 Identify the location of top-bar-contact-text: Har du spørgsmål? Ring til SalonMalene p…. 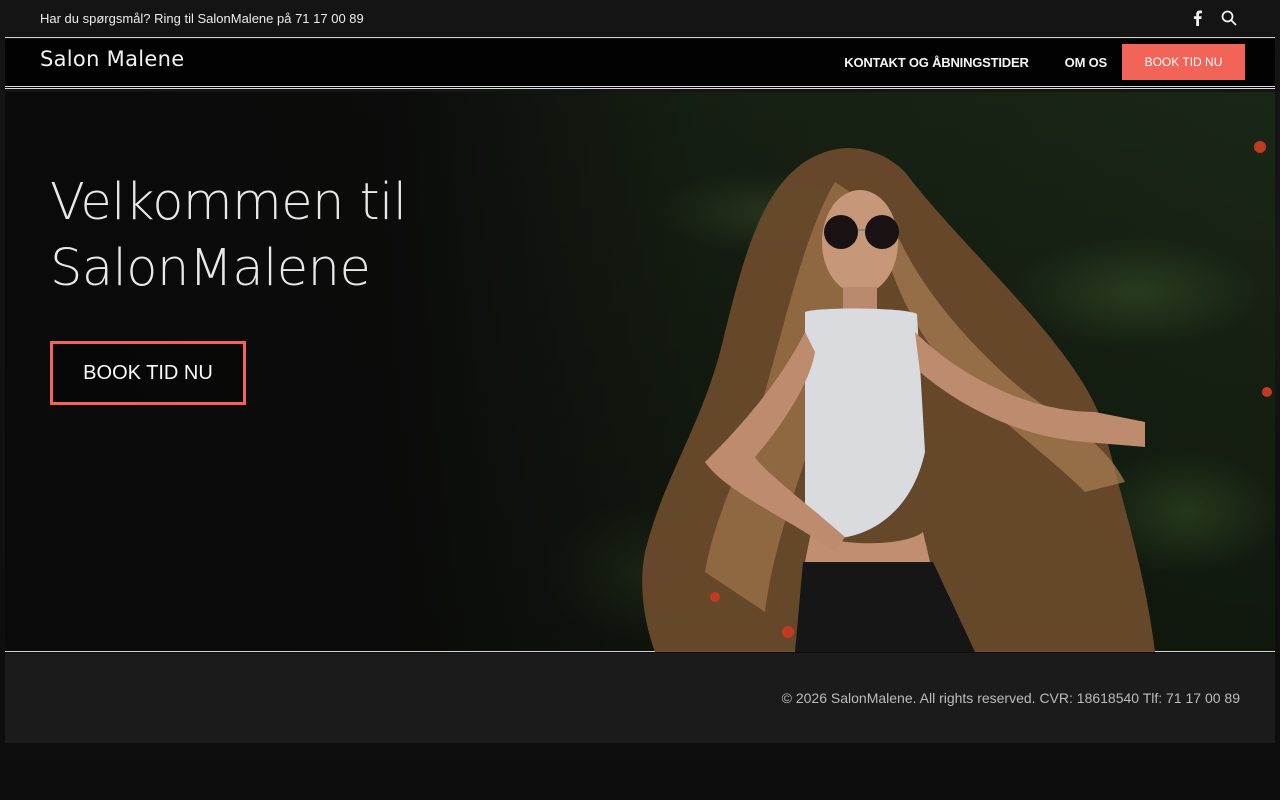
(202, 18).